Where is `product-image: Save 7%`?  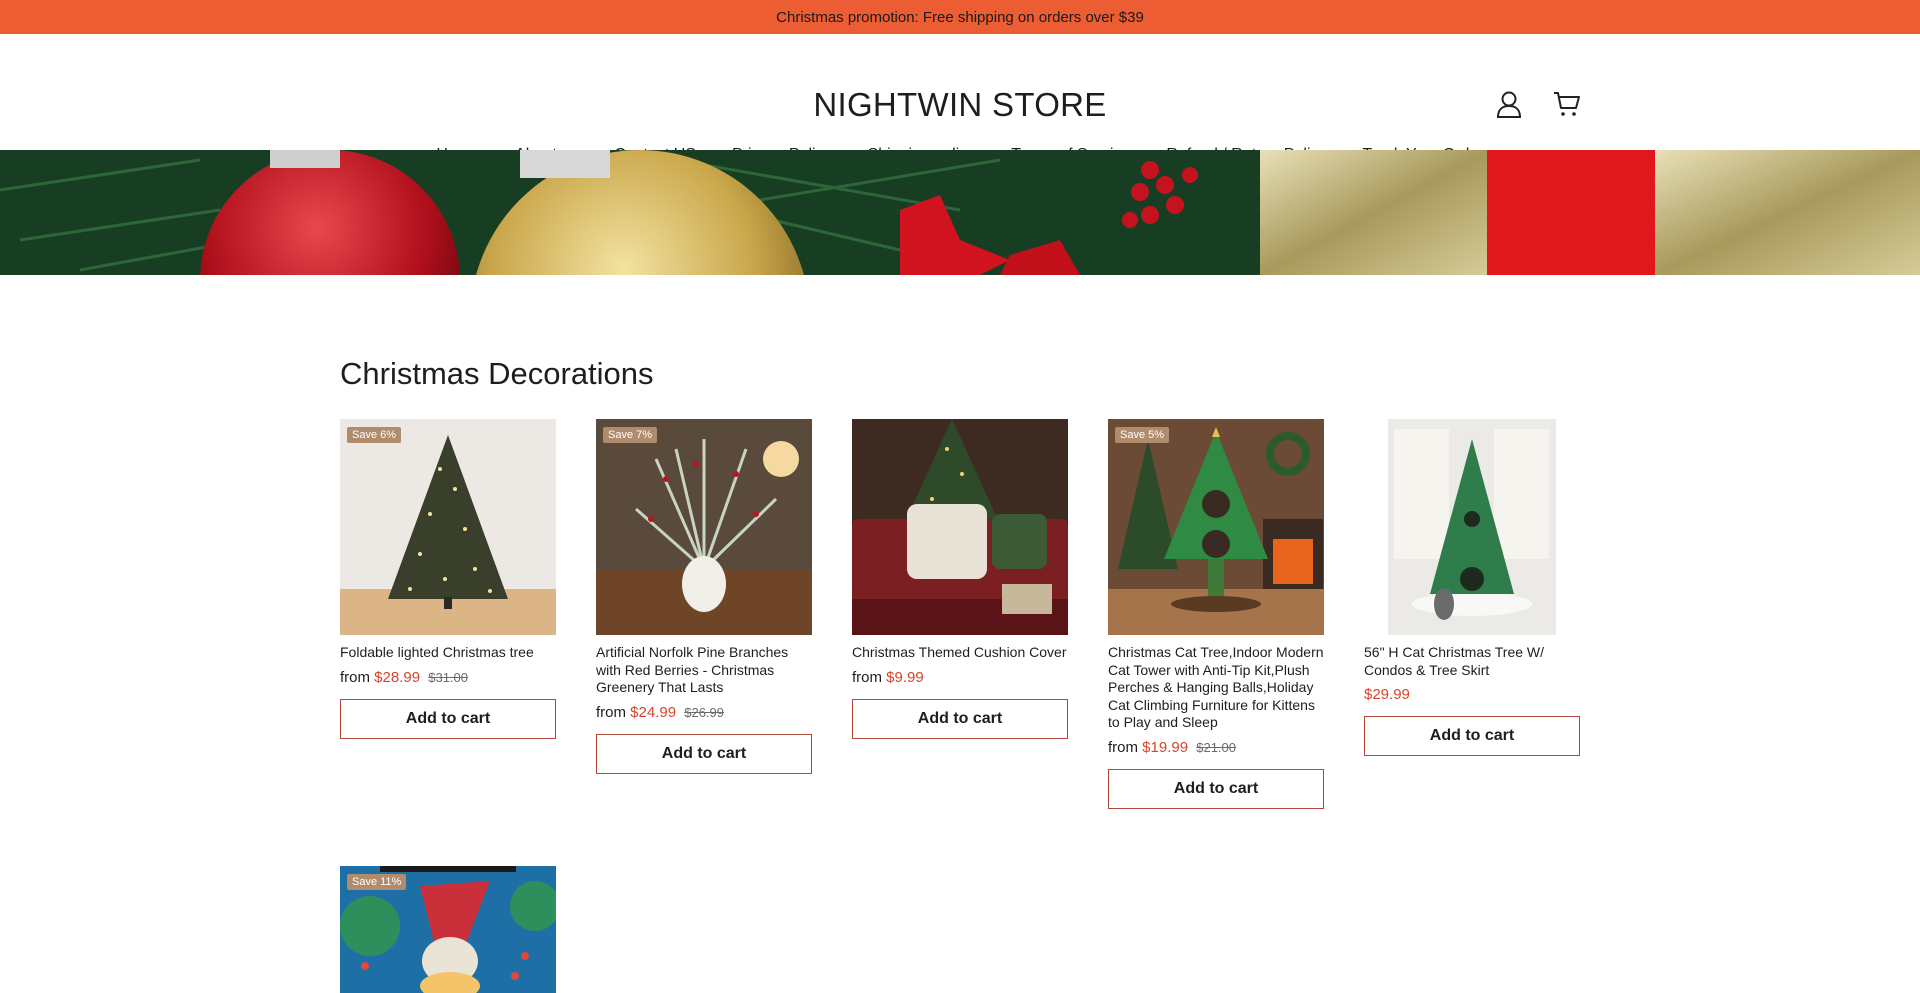 product-image: Save 7% is located at coordinates (704, 527).